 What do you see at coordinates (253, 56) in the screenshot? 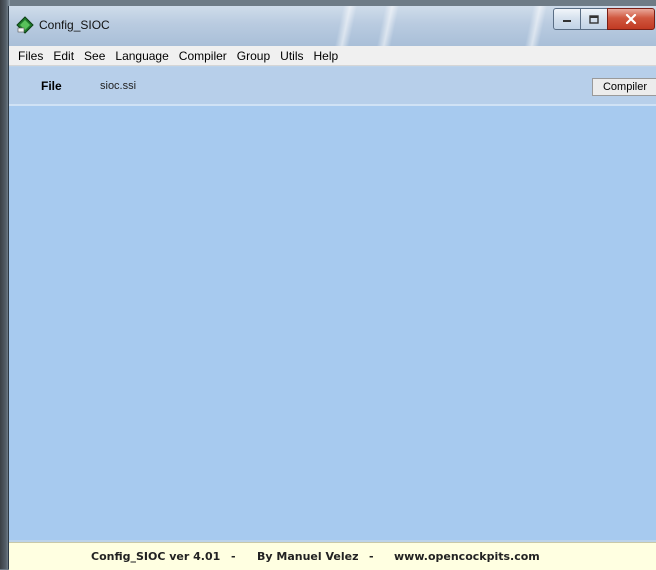
I see `menu-group: Group` at bounding box center [253, 56].